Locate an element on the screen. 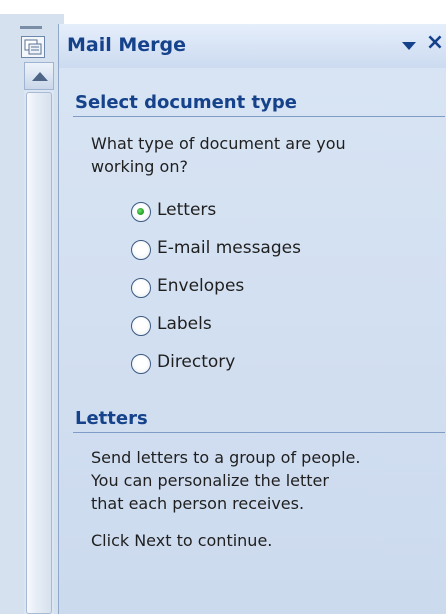  pane-header: Mail Merge × is located at coordinates (252, 46).